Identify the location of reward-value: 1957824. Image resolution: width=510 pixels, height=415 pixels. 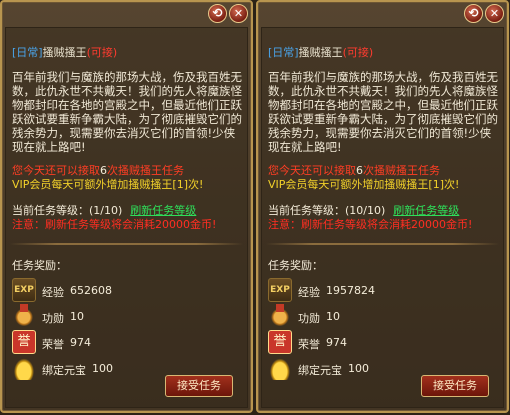
(350, 290).